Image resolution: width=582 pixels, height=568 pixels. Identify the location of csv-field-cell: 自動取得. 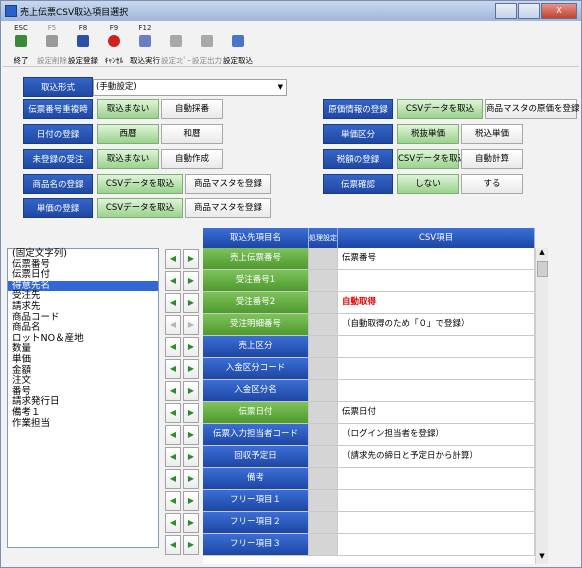
(436, 303).